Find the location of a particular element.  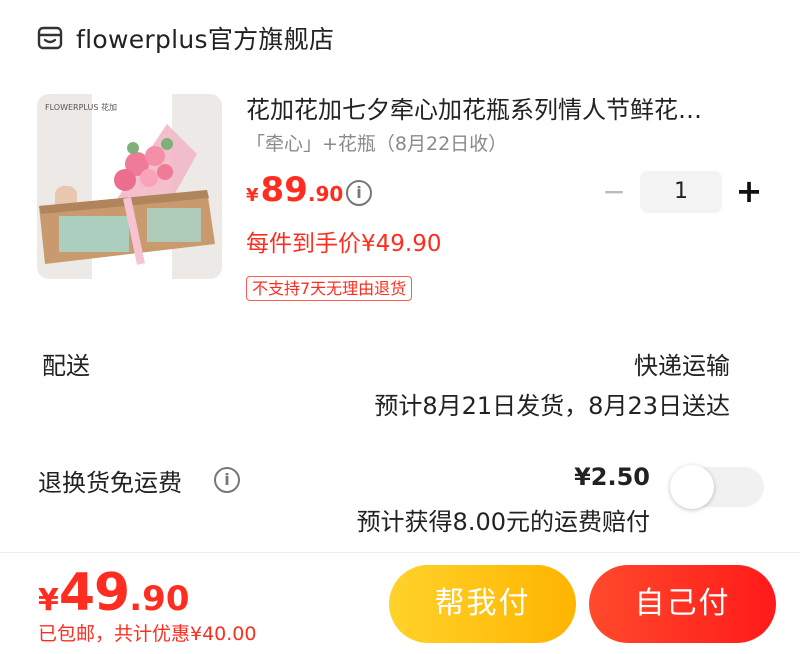

total-integer: 49 is located at coordinates (94, 593).